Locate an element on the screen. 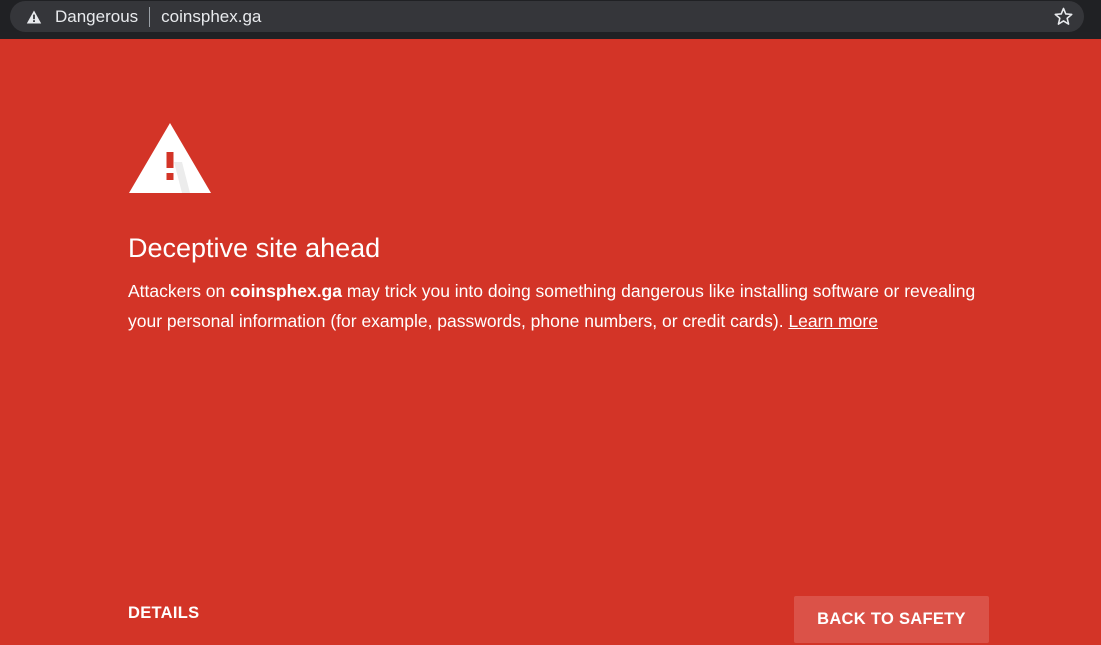  message-domain: coinsphex.ga is located at coordinates (286, 291).